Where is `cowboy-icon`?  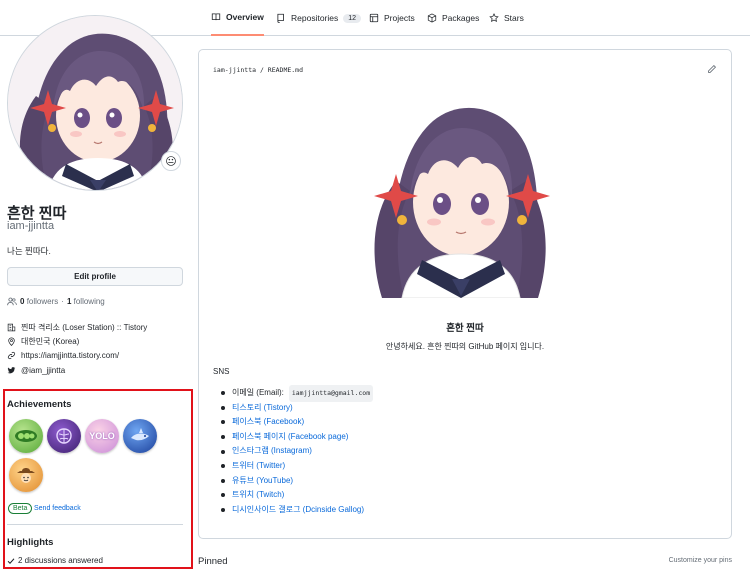
cowboy-icon is located at coordinates (26, 475).